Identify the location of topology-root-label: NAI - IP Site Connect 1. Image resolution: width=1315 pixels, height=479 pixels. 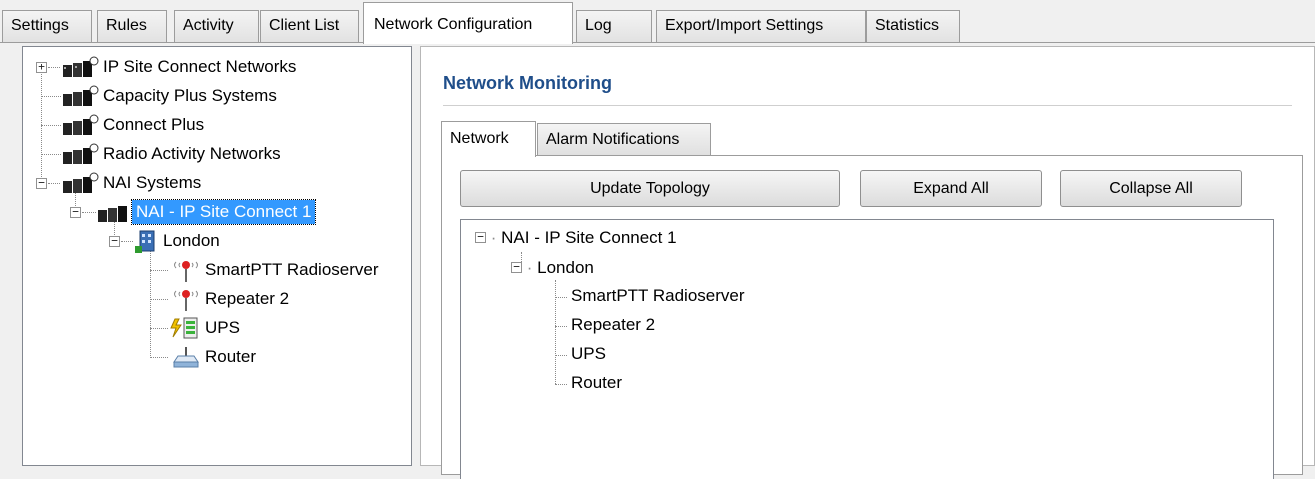
(589, 237).